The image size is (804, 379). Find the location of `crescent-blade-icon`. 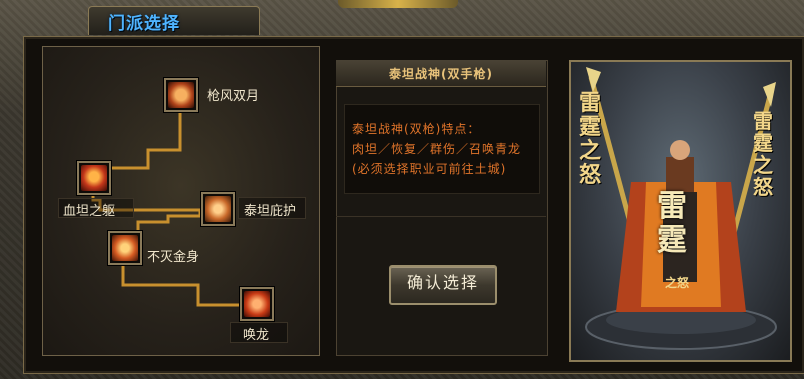

crescent-blade-icon is located at coordinates (181, 95).